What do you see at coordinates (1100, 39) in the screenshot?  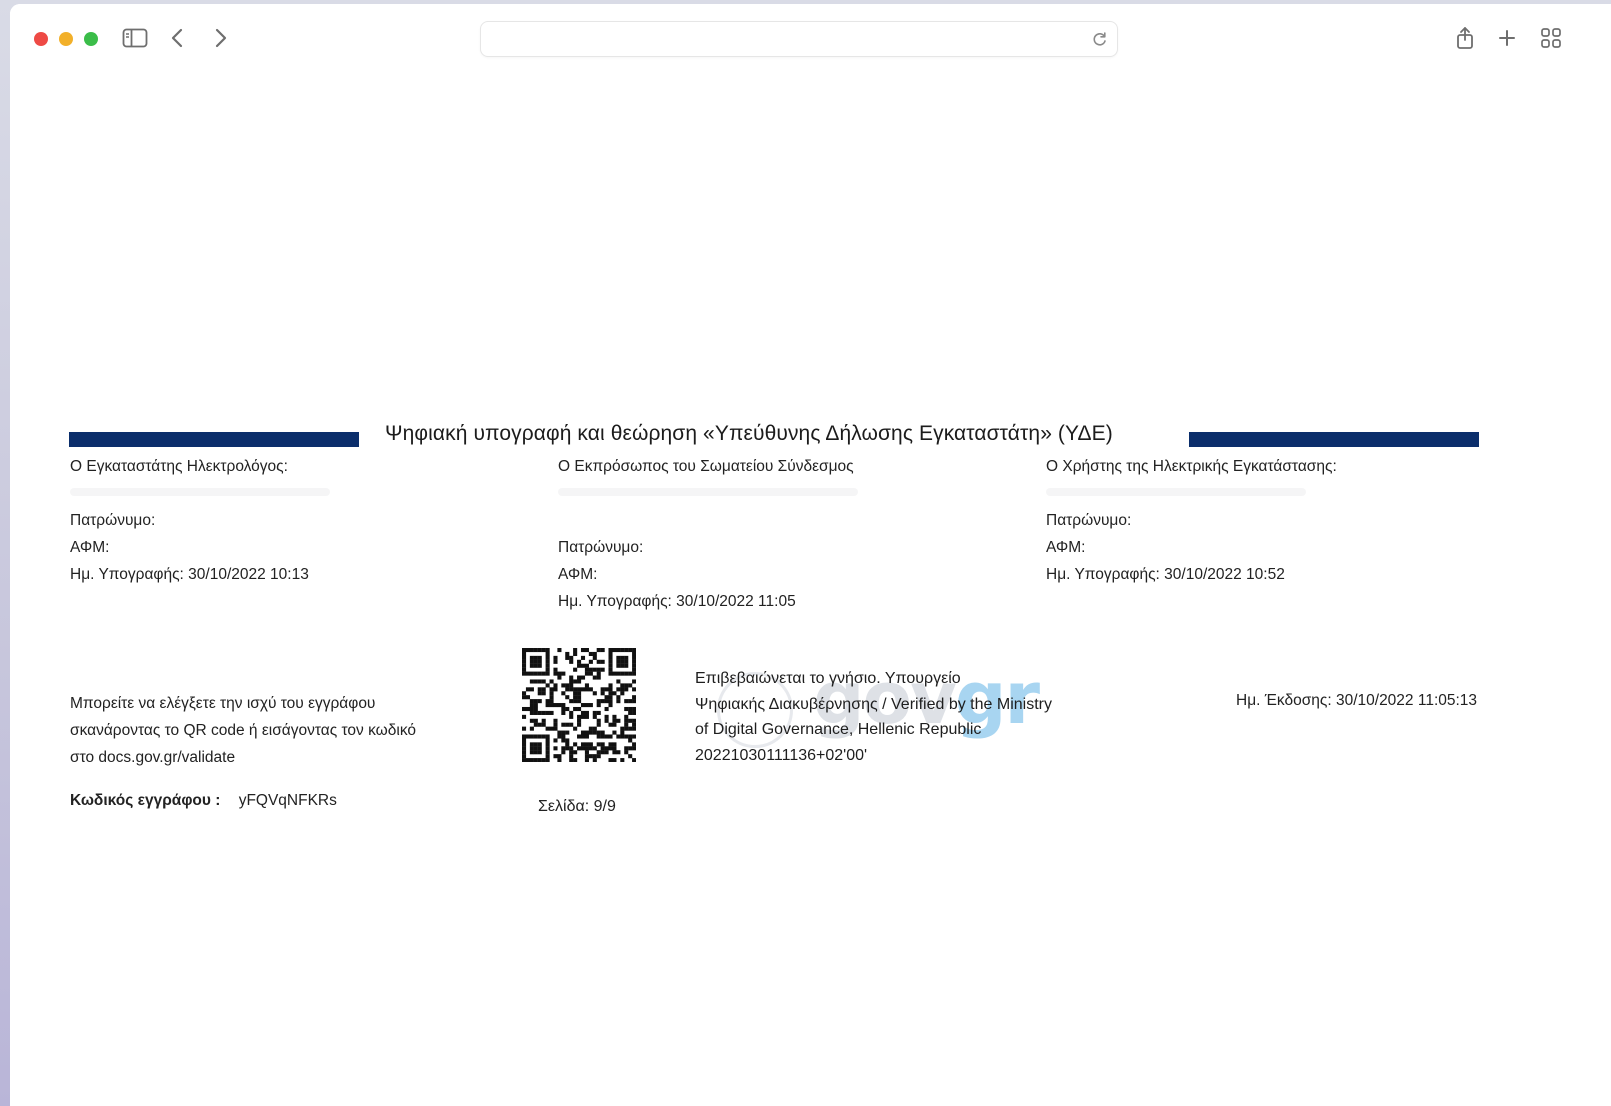 I see `reload-icon` at bounding box center [1100, 39].